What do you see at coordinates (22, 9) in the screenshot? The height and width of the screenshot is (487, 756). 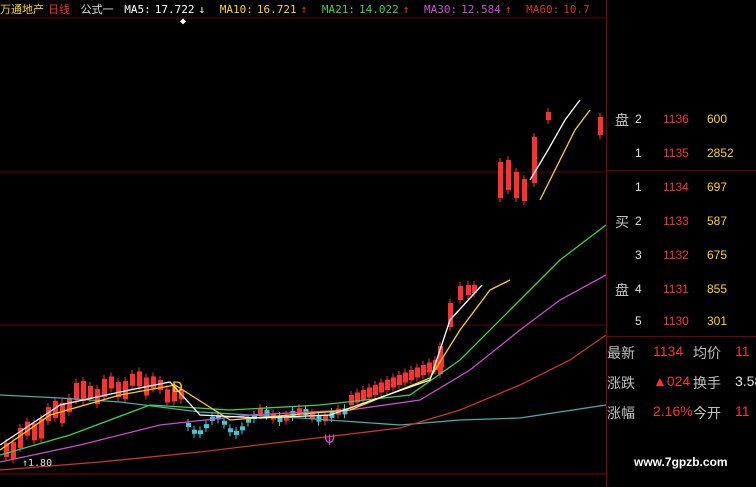 I see `stock-name: 万通地产` at bounding box center [22, 9].